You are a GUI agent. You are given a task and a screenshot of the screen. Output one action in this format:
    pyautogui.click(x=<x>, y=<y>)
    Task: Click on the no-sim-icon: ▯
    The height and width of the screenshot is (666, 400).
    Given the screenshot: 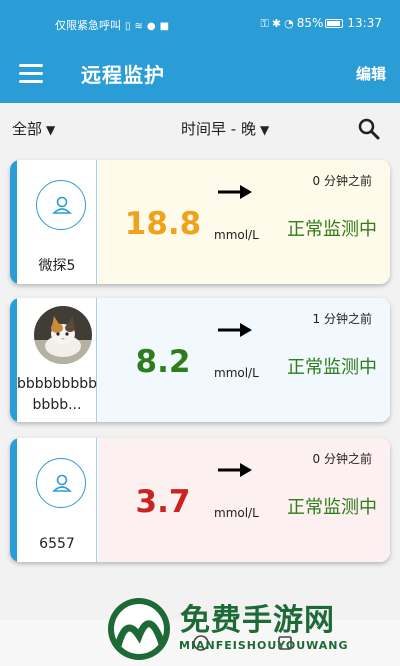 What is the action you would take?
    pyautogui.click(x=128, y=26)
    